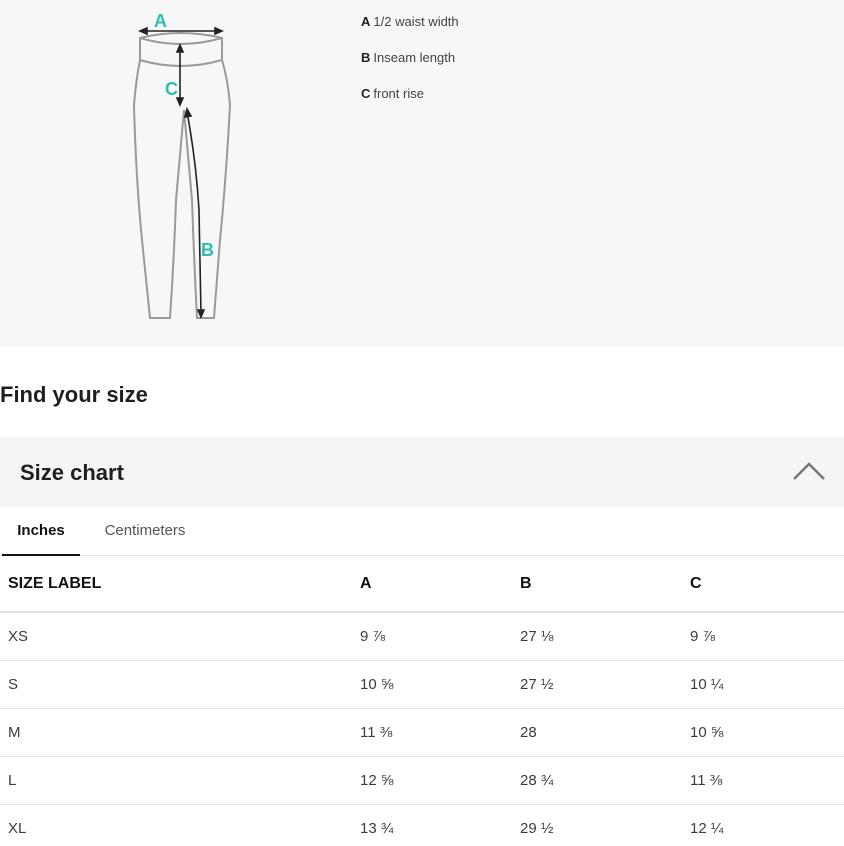  Describe the element at coordinates (180, 684) in the screenshot. I see `size-cell: S` at that location.